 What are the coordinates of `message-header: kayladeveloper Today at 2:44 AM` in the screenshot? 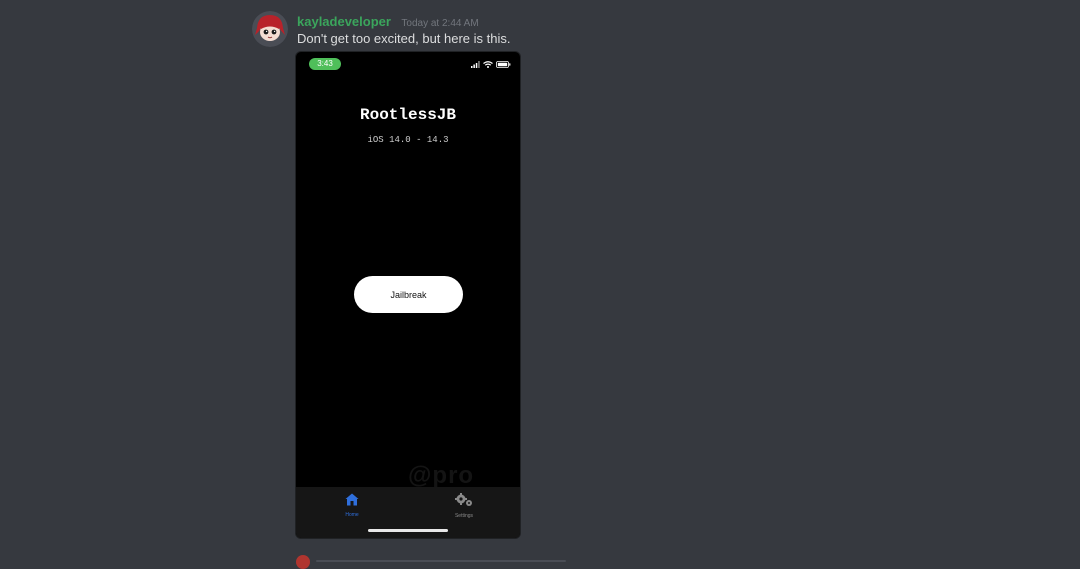 It's located at (388, 22).